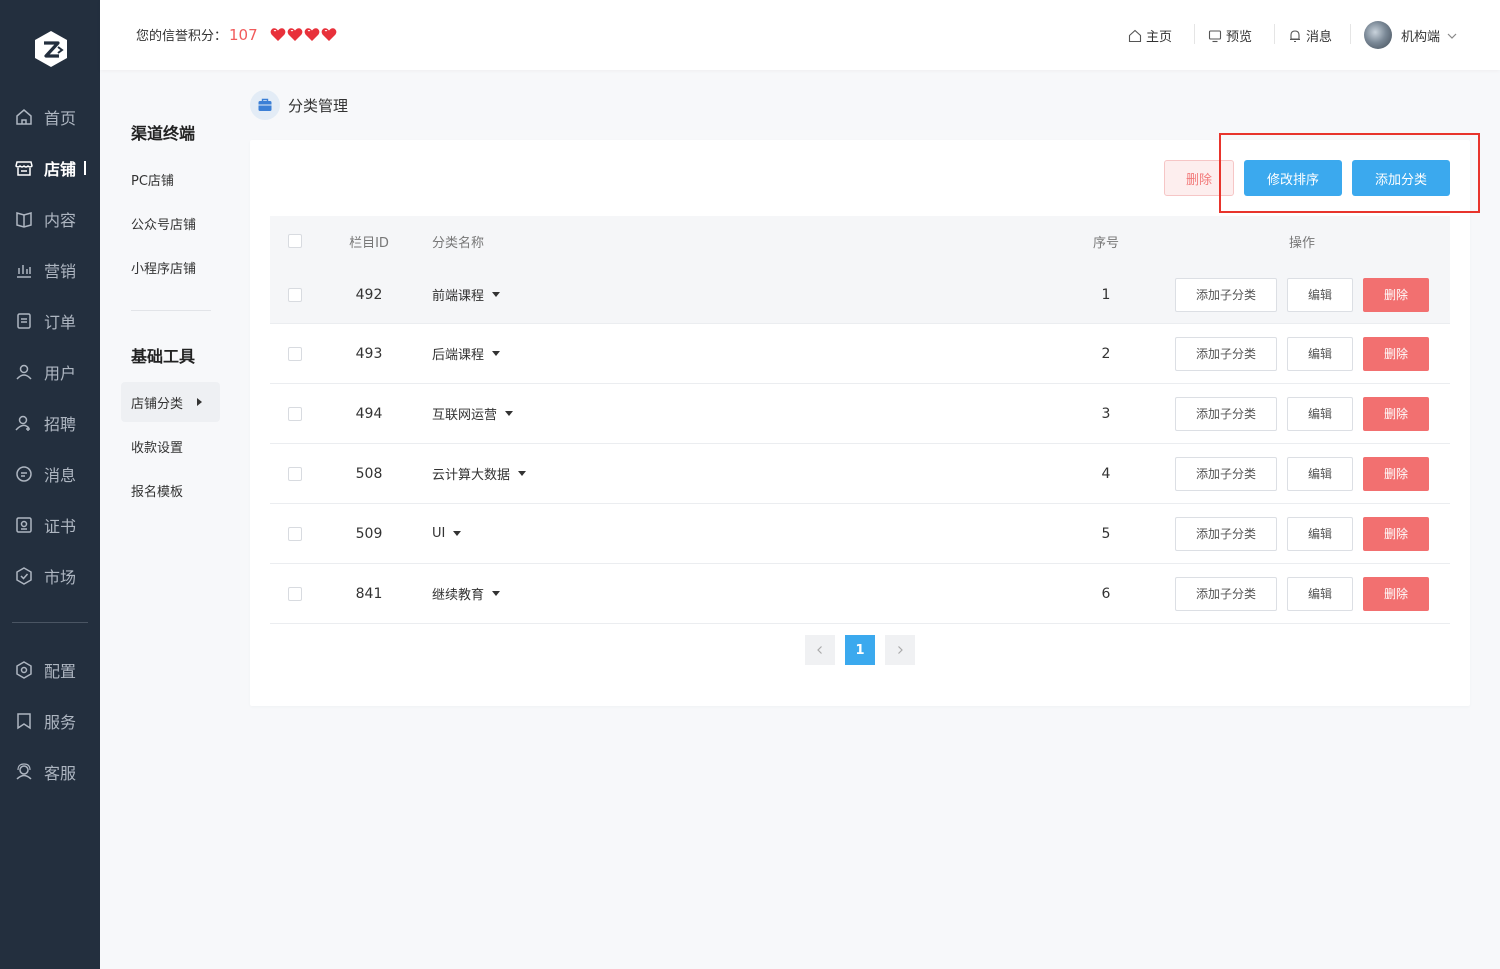  I want to click on subnav-item-pc-store: PC店铺, so click(170, 179).